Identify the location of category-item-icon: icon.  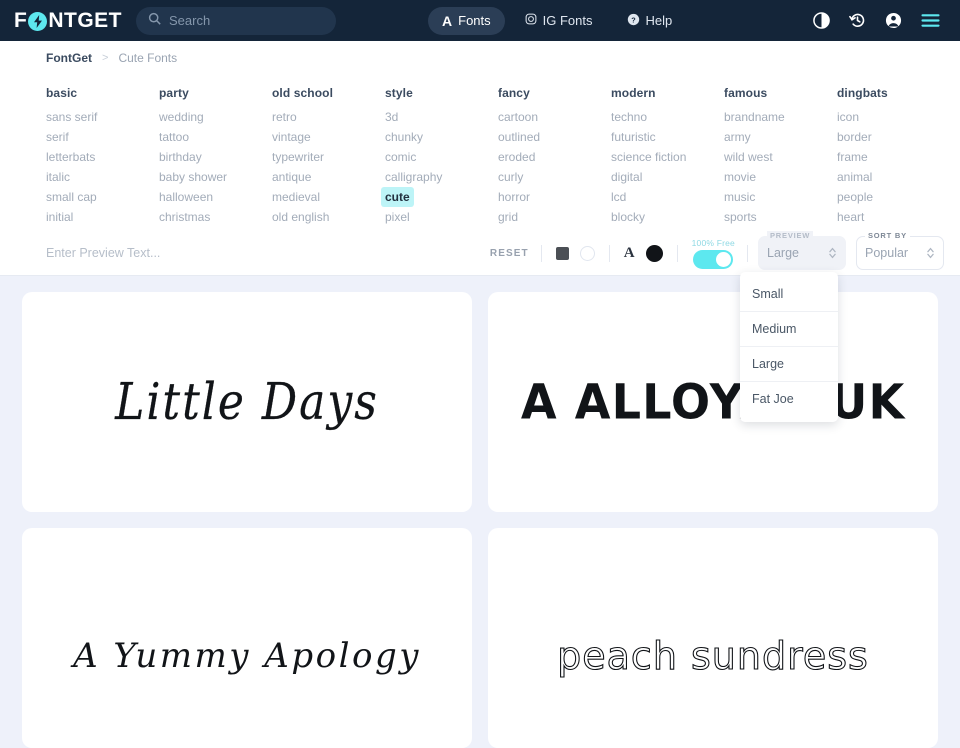
(848, 117).